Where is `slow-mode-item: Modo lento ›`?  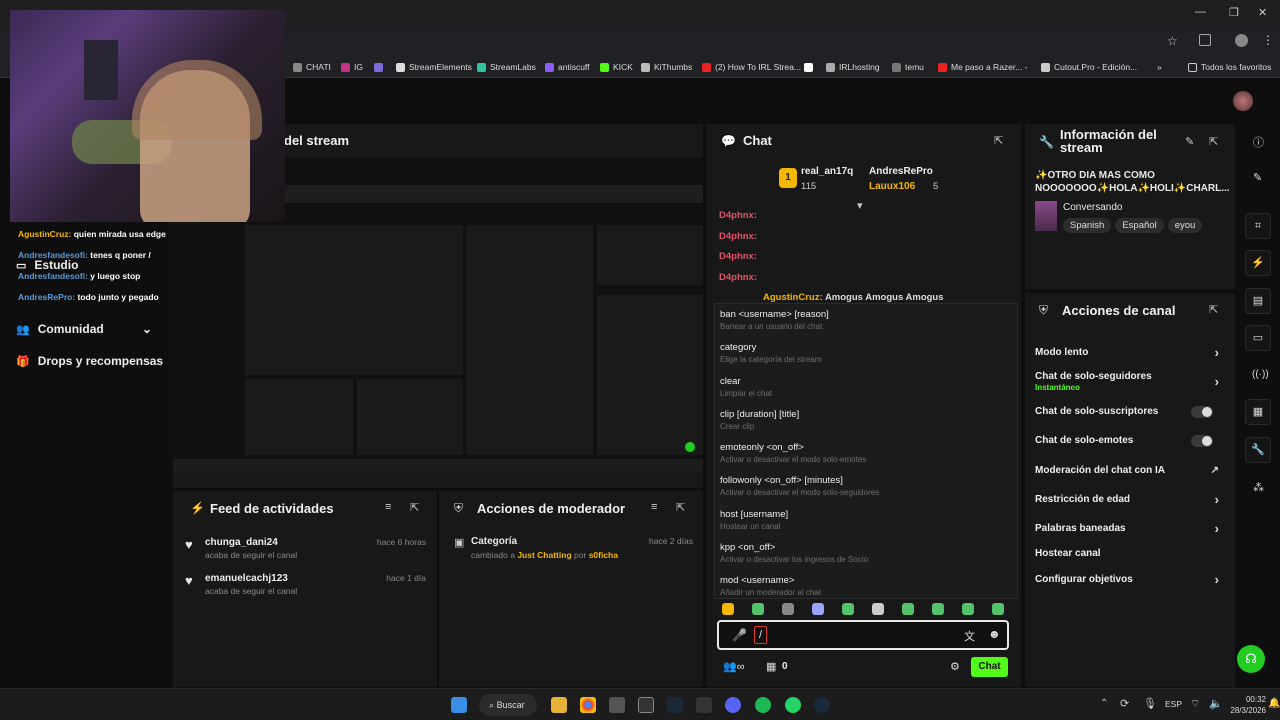
slow-mode-item: Modo lento › is located at coordinates (1130, 352).